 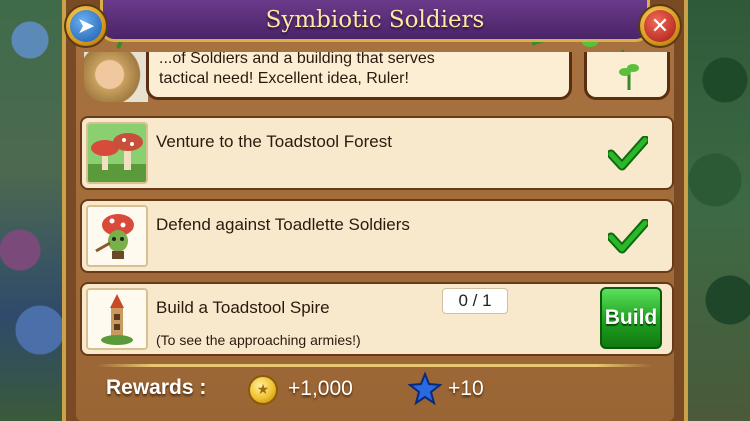 What do you see at coordinates (466, 388) in the screenshot?
I see `star-reward-value: +10` at bounding box center [466, 388].